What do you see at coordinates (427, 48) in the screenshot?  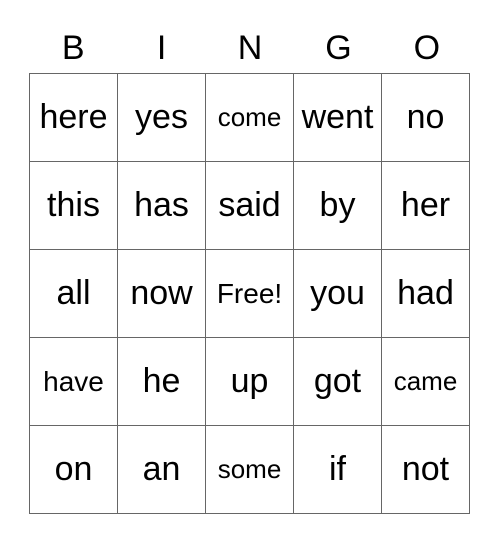 I see `header-letter-o: O` at bounding box center [427, 48].